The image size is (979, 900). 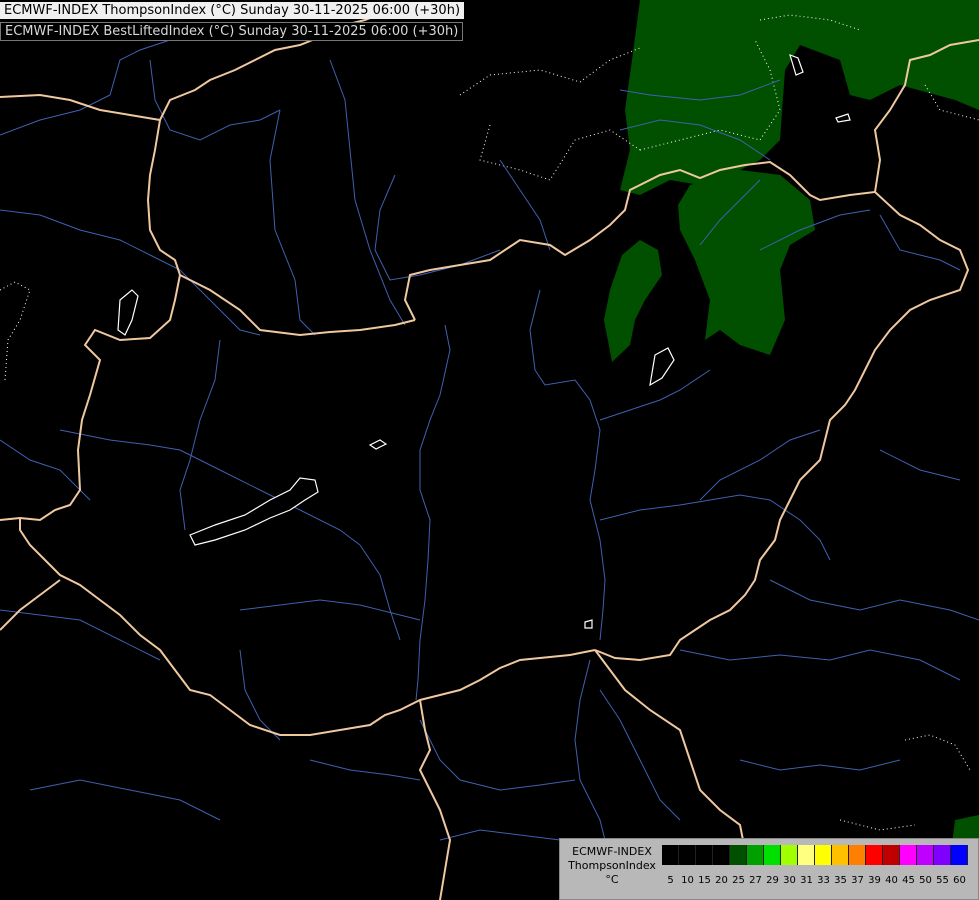 I want to click on legend-tick-label: 50, so click(x=925, y=880).